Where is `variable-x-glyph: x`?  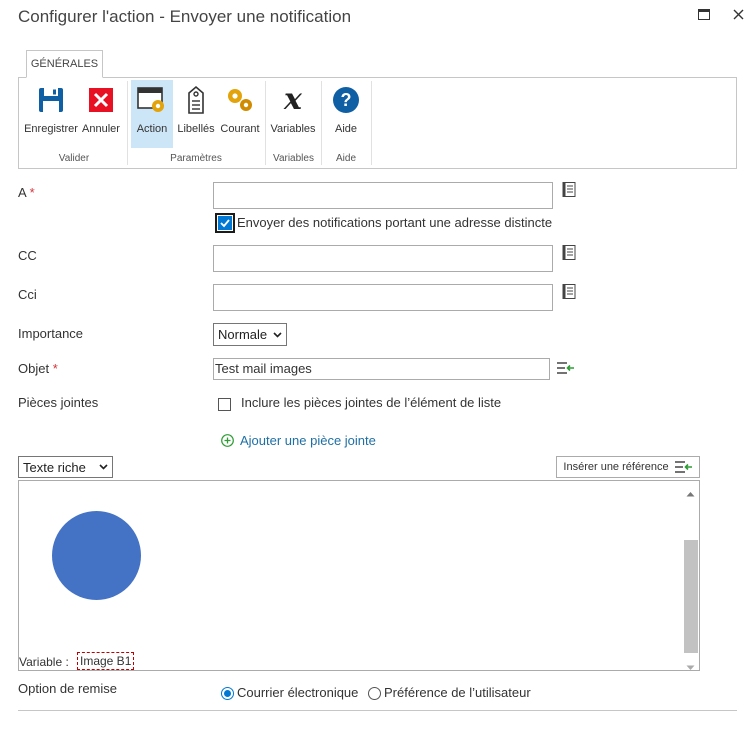
variable-x-glyph: x is located at coordinates (293, 99).